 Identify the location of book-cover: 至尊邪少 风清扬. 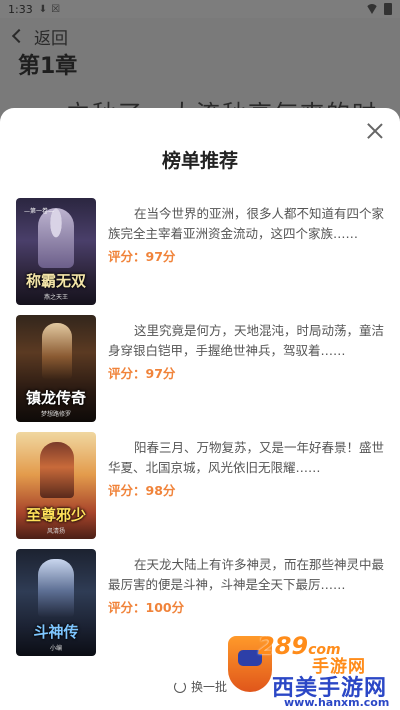
(56, 485).